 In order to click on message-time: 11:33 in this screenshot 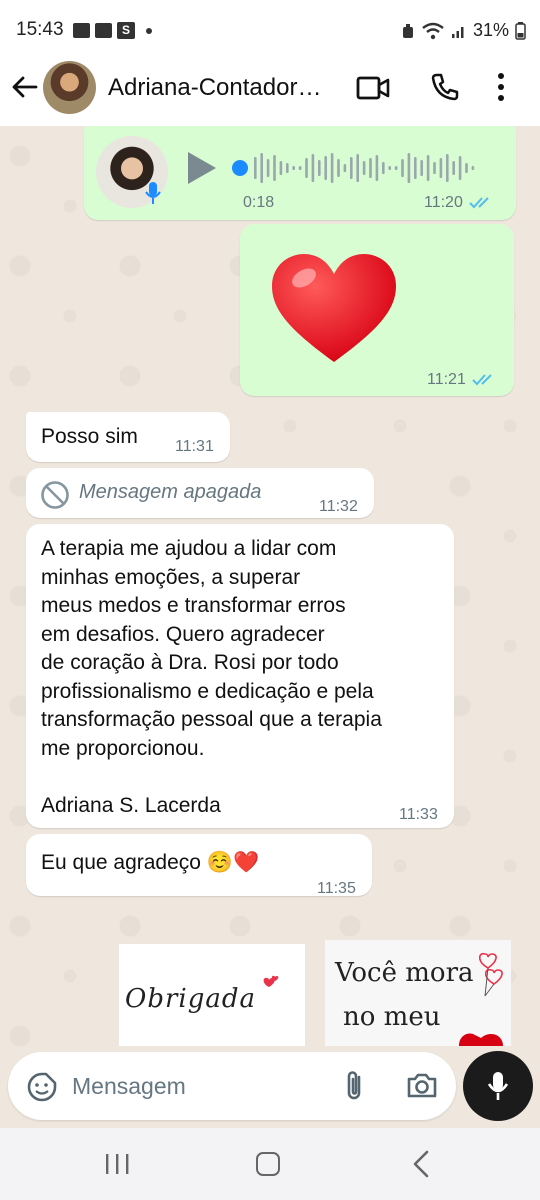, I will do `click(418, 814)`.